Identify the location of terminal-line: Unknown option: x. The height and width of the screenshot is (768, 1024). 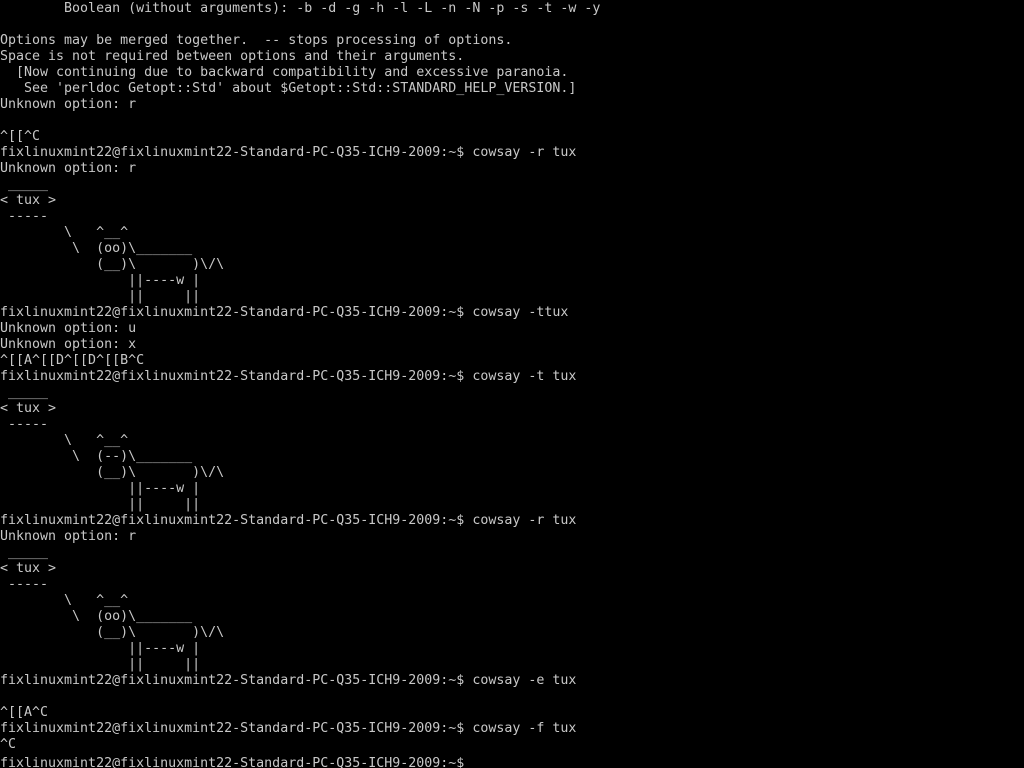
(68, 344).